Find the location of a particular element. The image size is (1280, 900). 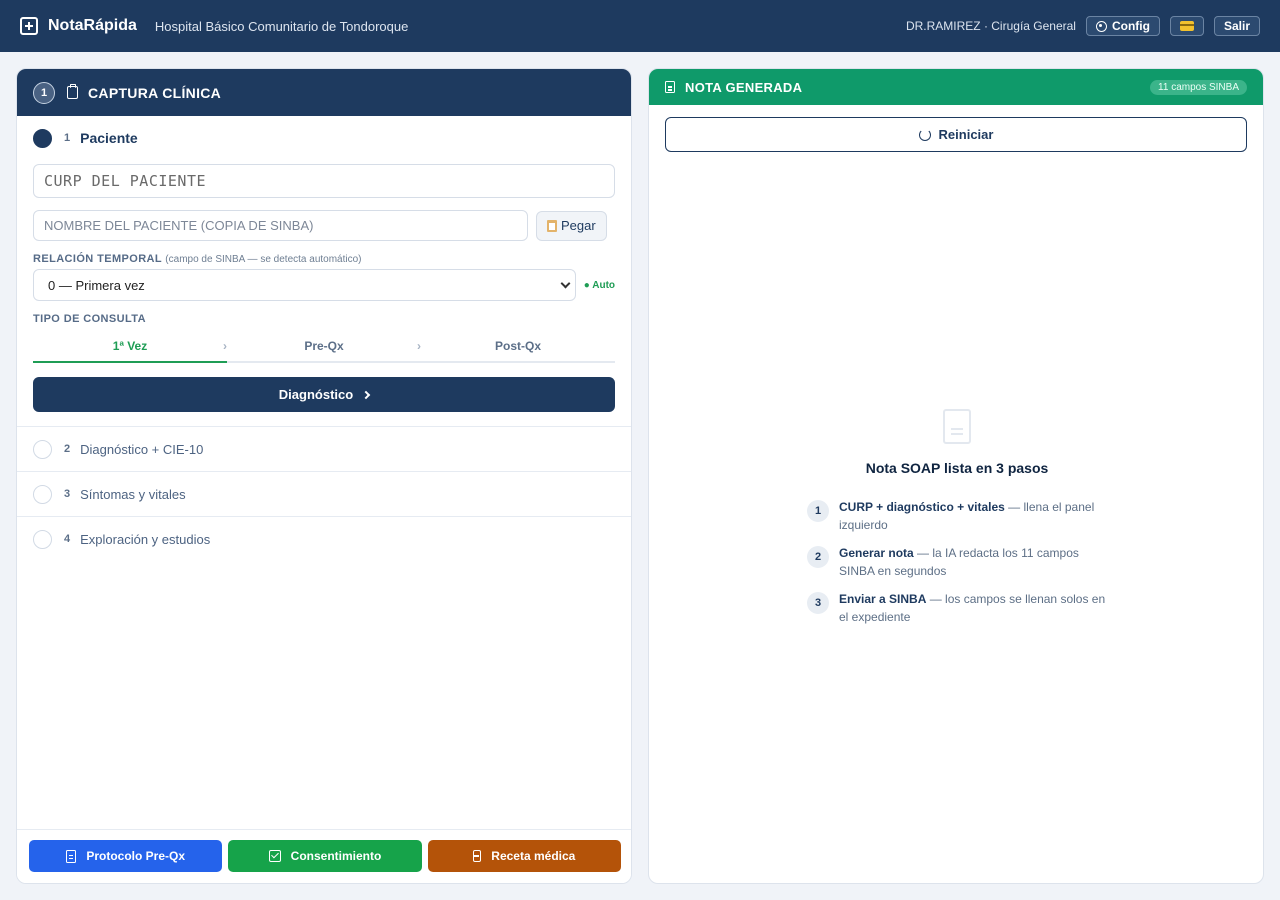

next-diagnosis-button: Diagnóstico is located at coordinates (324, 394).